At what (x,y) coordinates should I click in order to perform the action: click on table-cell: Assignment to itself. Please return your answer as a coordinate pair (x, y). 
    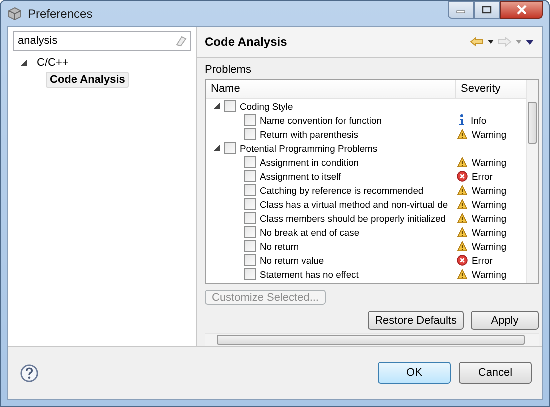
    Looking at the image, I should click on (301, 176).